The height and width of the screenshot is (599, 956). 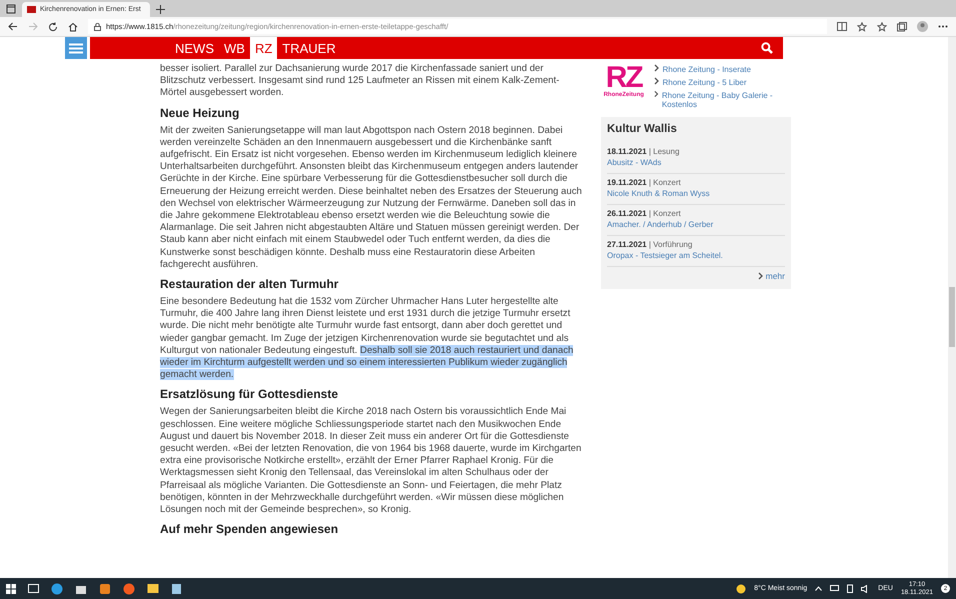 I want to click on sidebar-link: Rhone Zeitung - 5 Liber, so click(x=704, y=82).